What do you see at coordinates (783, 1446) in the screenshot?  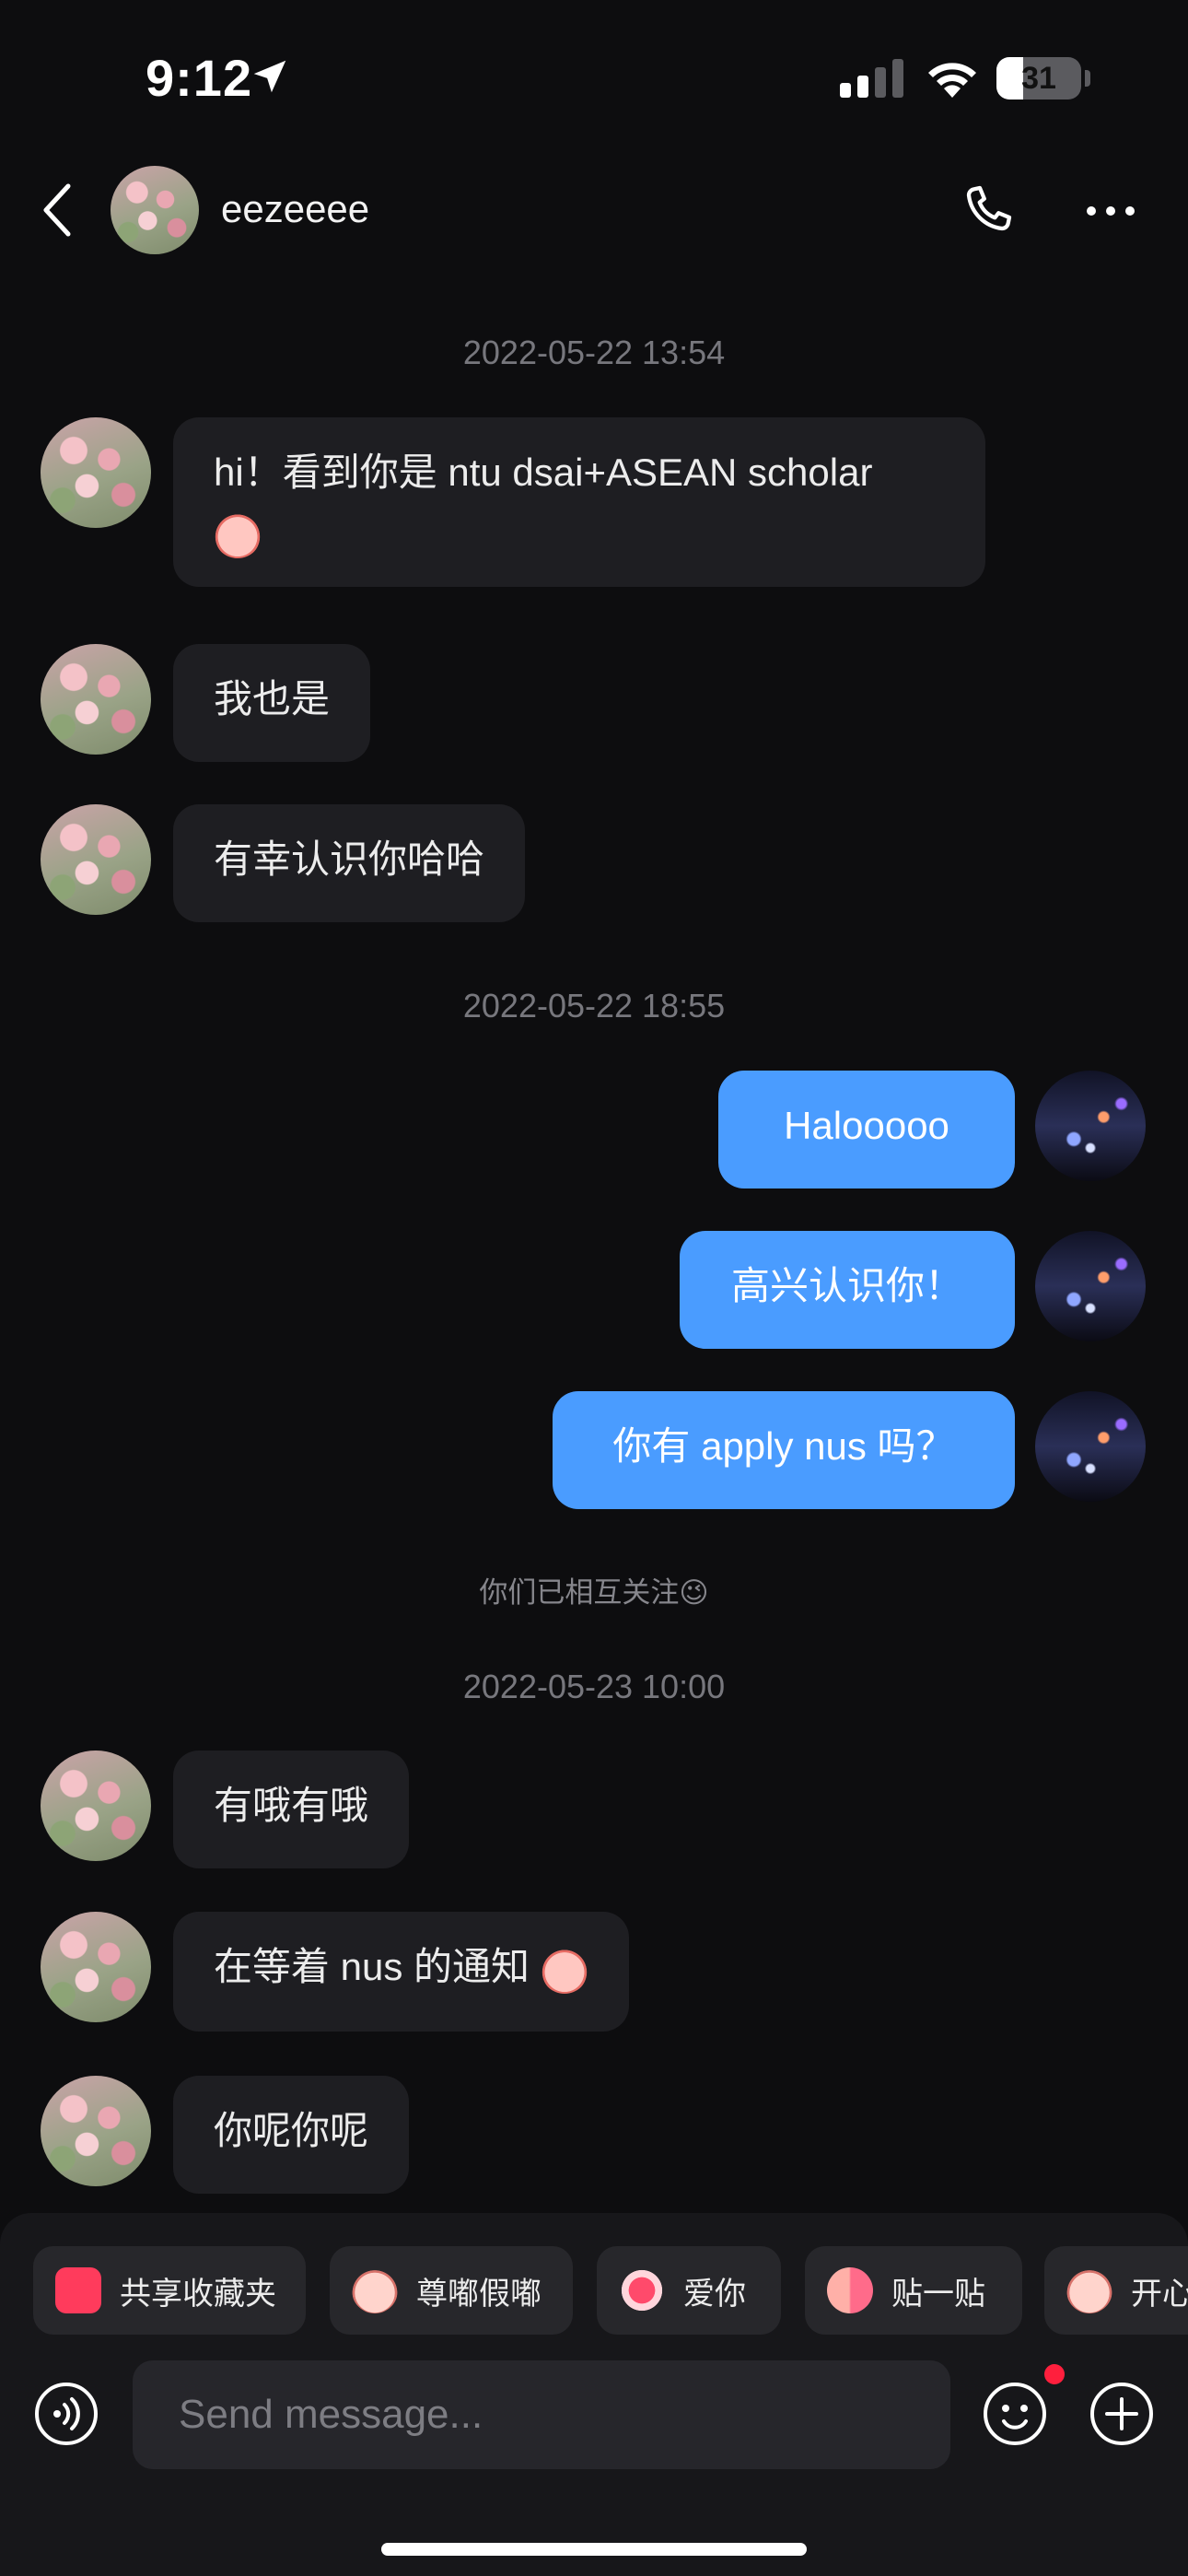 I see `message-text: 你有 apply nus 吗？` at bounding box center [783, 1446].